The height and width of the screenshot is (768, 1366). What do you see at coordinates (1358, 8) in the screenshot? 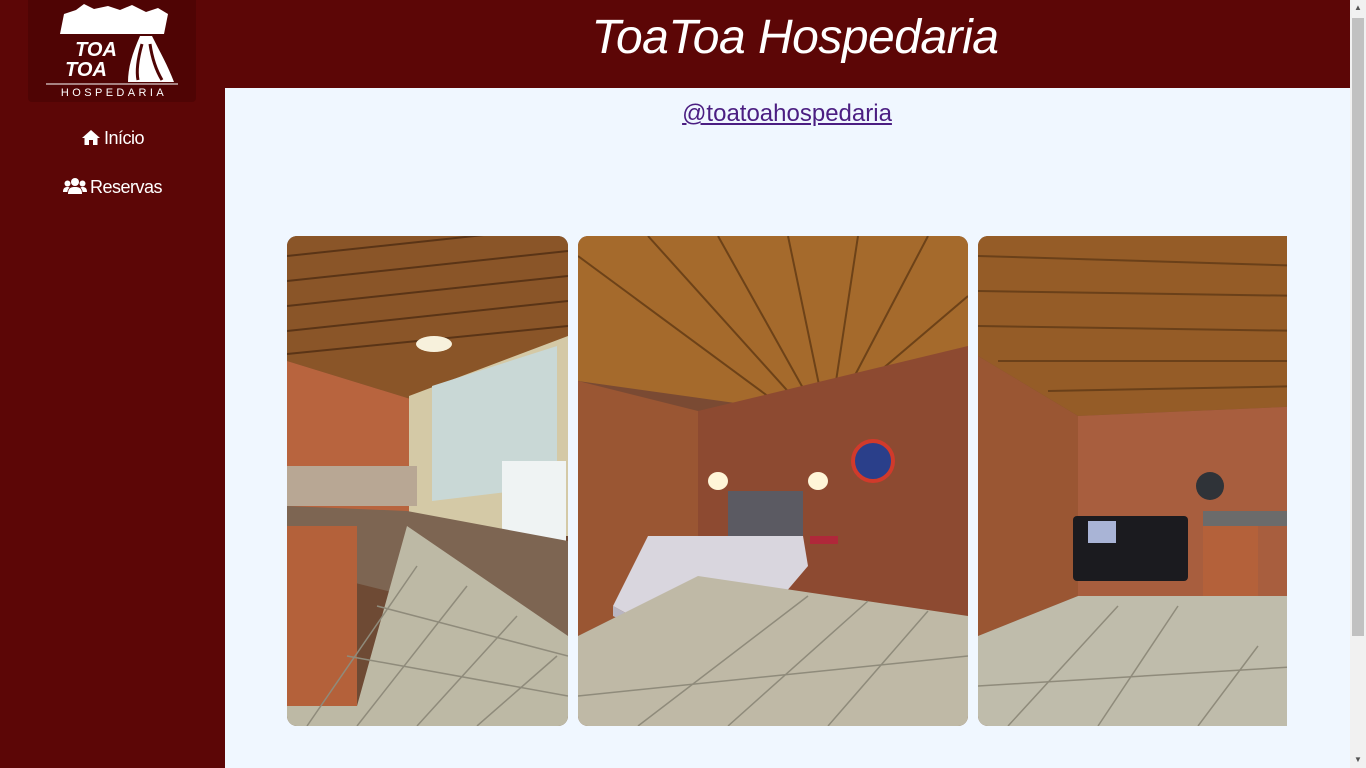
I see `scroll-up-arrow-icon: ▲` at bounding box center [1358, 8].